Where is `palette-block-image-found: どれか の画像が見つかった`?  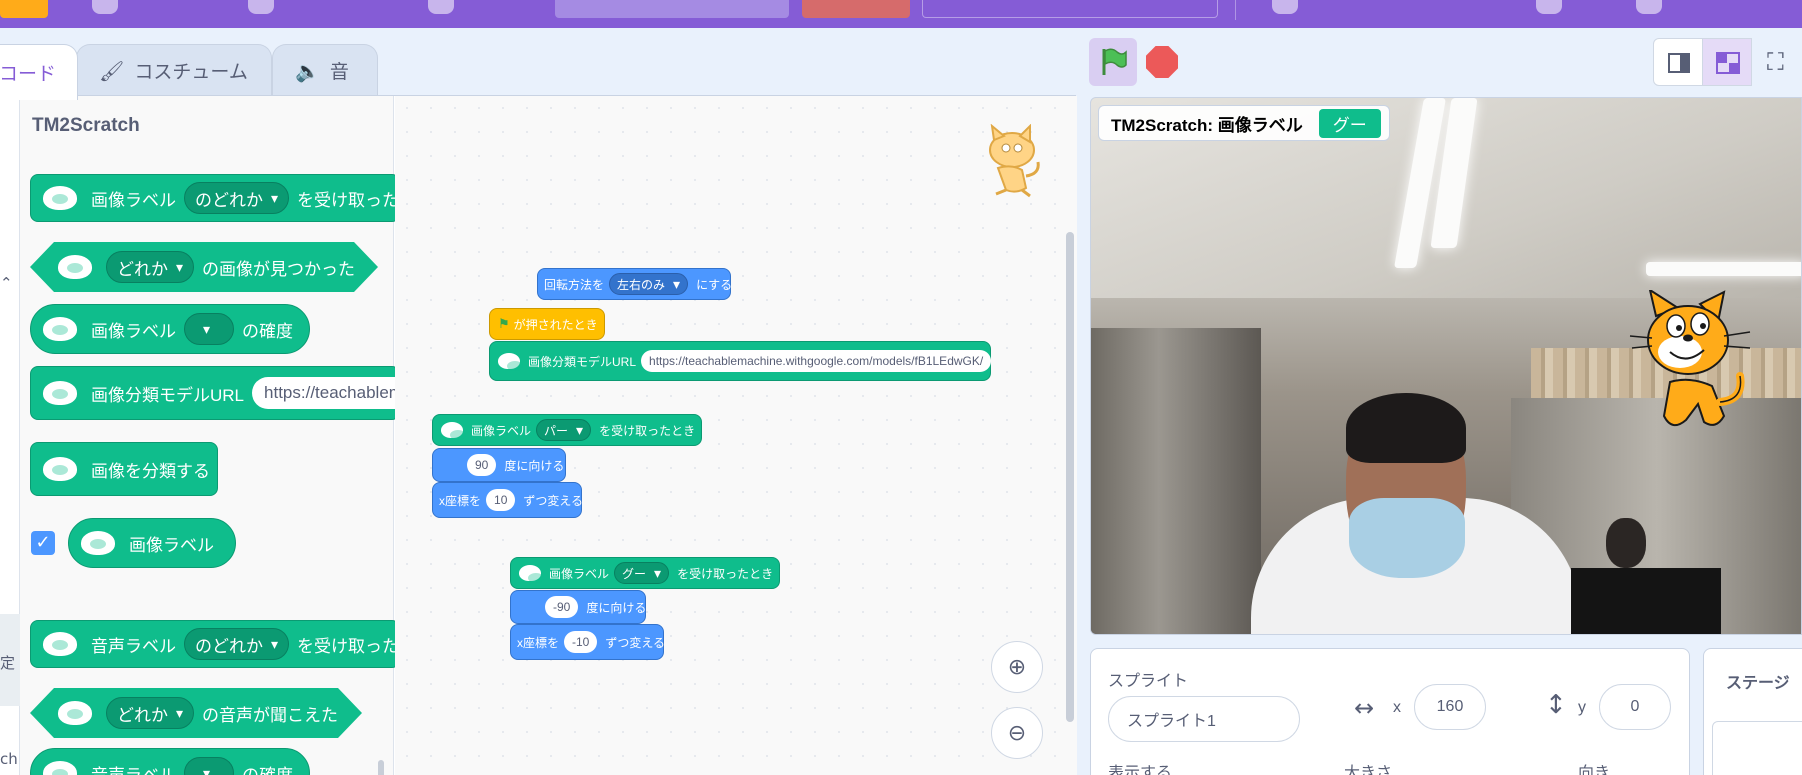
palette-block-image-found: どれか の画像が見つかった is located at coordinates (204, 267).